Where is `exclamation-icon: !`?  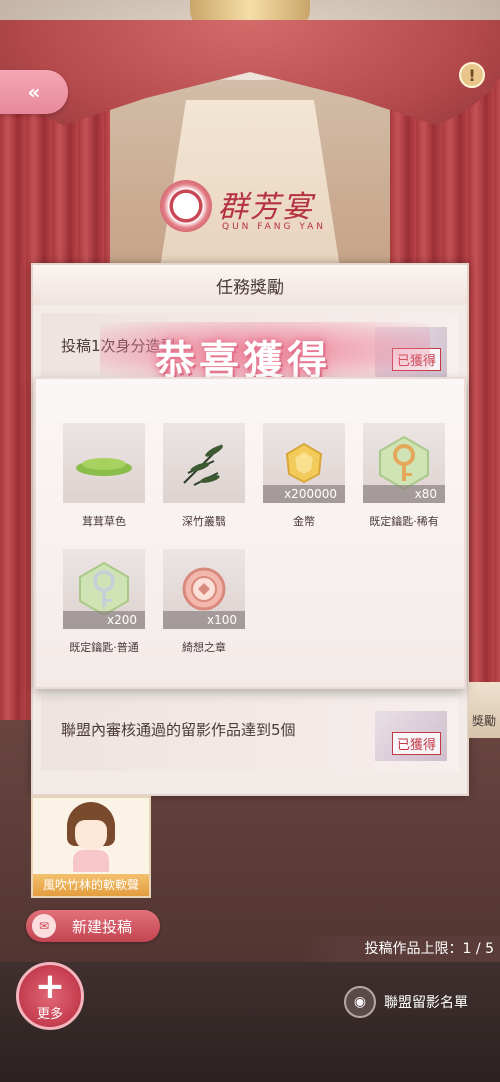 exclamation-icon: ! is located at coordinates (472, 75).